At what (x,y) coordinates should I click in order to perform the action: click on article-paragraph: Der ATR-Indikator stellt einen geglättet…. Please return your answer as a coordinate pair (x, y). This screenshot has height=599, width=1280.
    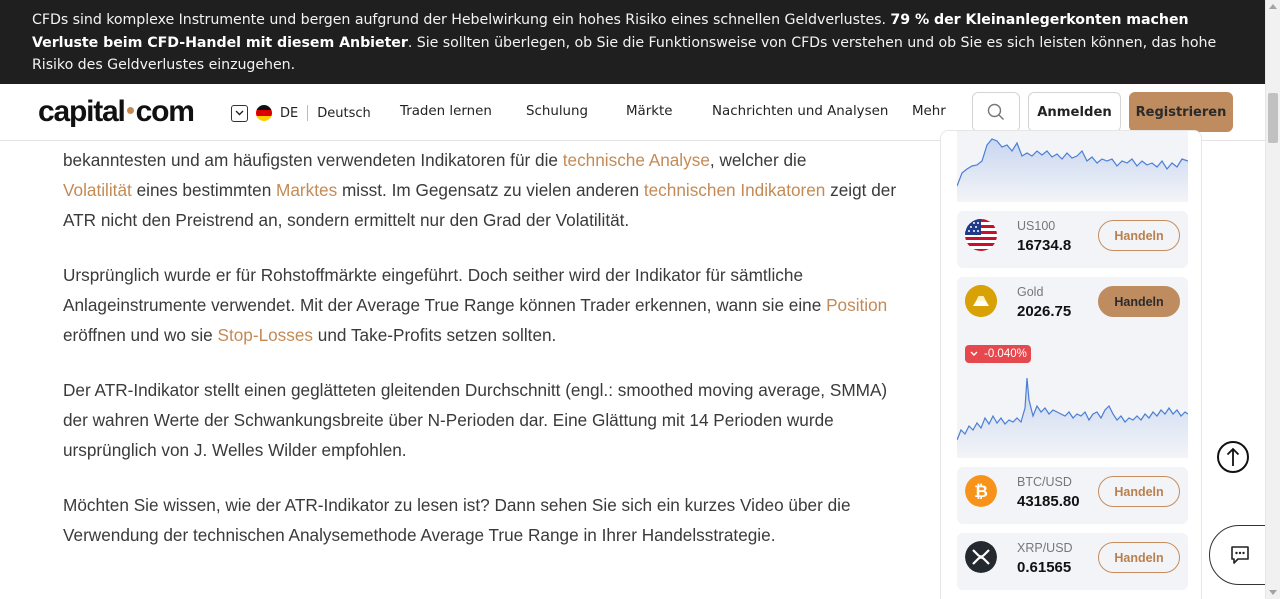
    Looking at the image, I should click on (475, 420).